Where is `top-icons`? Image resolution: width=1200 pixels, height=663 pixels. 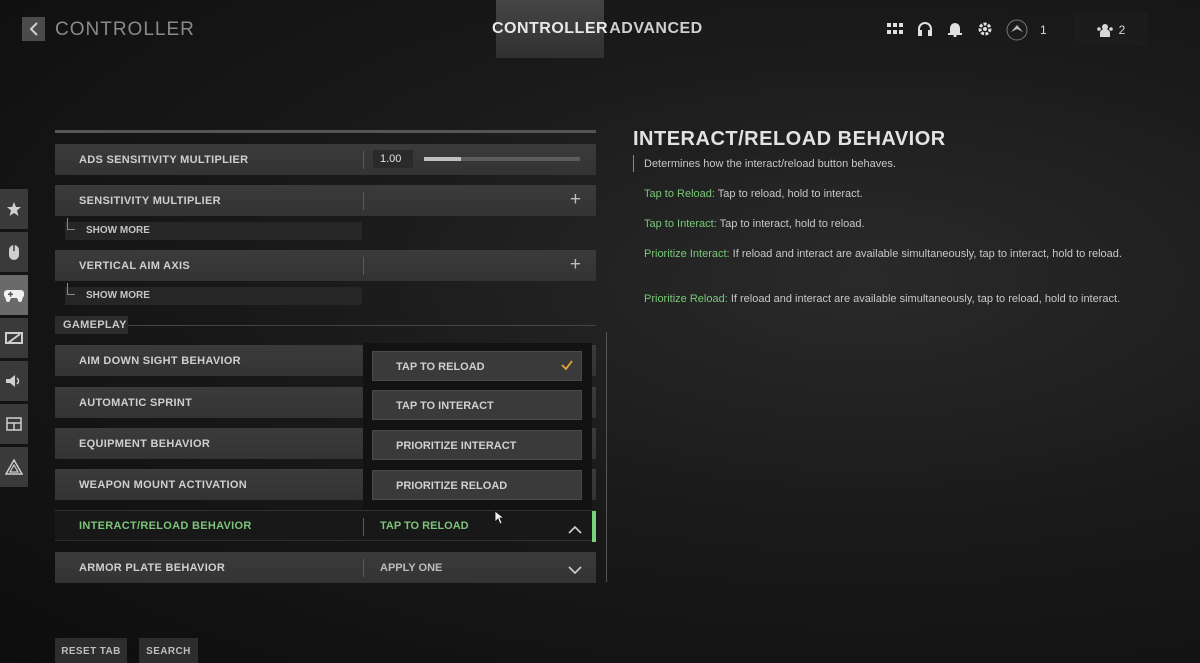 top-icons is located at coordinates (940, 29).